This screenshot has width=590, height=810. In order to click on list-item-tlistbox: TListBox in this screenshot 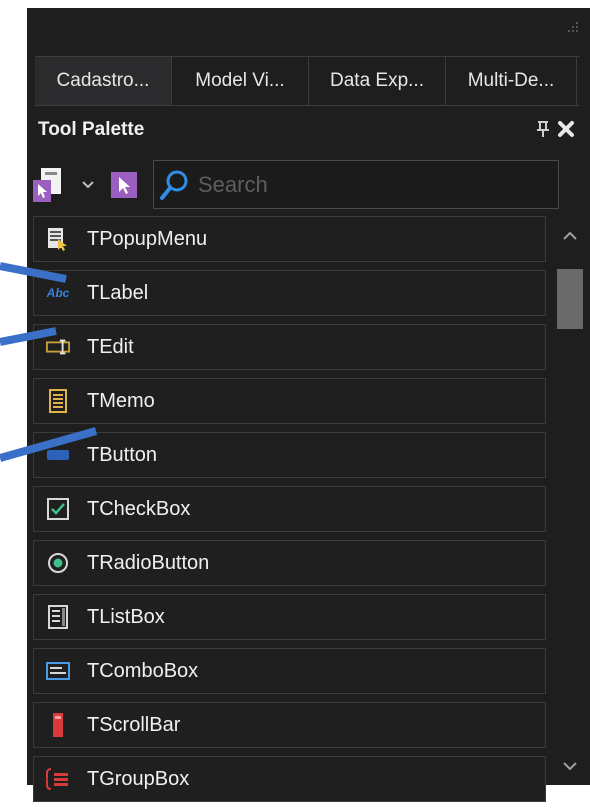, I will do `click(289, 617)`.